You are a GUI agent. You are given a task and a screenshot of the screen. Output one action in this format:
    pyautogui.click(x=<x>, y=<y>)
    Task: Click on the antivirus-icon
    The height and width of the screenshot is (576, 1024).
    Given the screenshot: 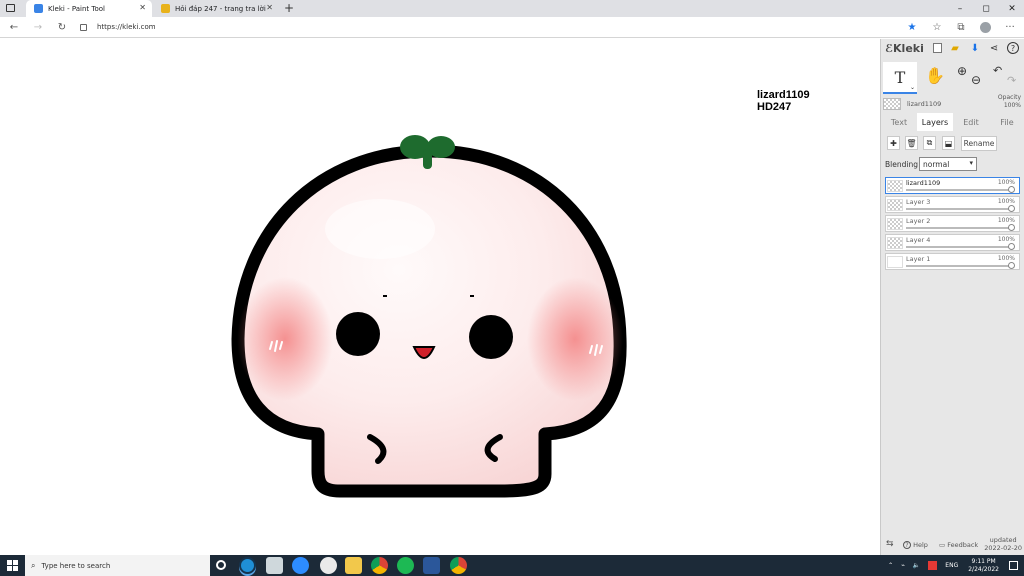 What is the action you would take?
    pyautogui.click(x=933, y=565)
    